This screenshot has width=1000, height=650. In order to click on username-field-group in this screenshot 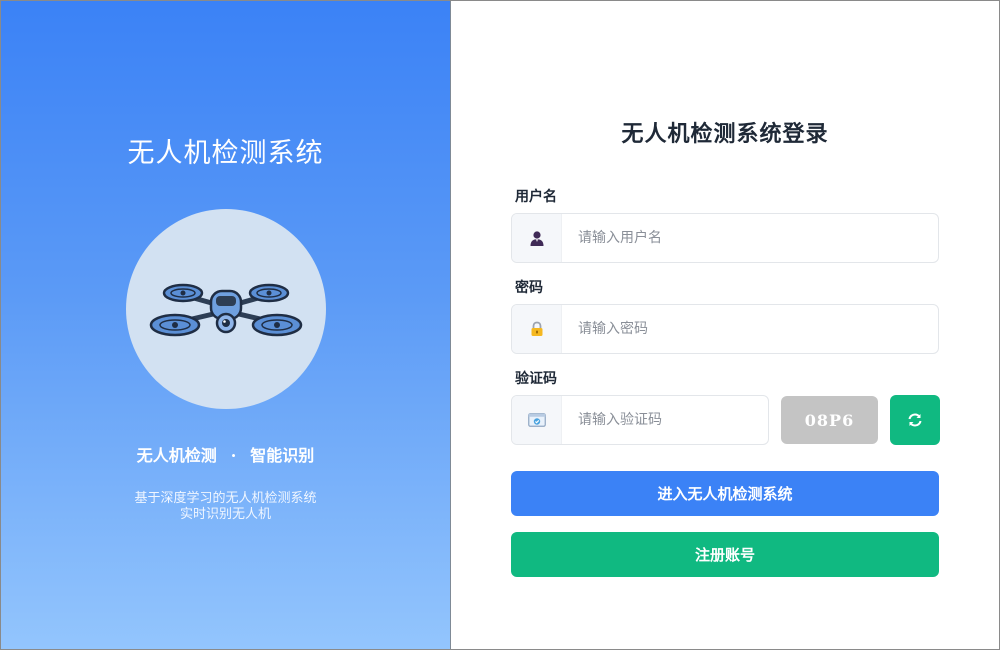, I will do `click(725, 238)`.